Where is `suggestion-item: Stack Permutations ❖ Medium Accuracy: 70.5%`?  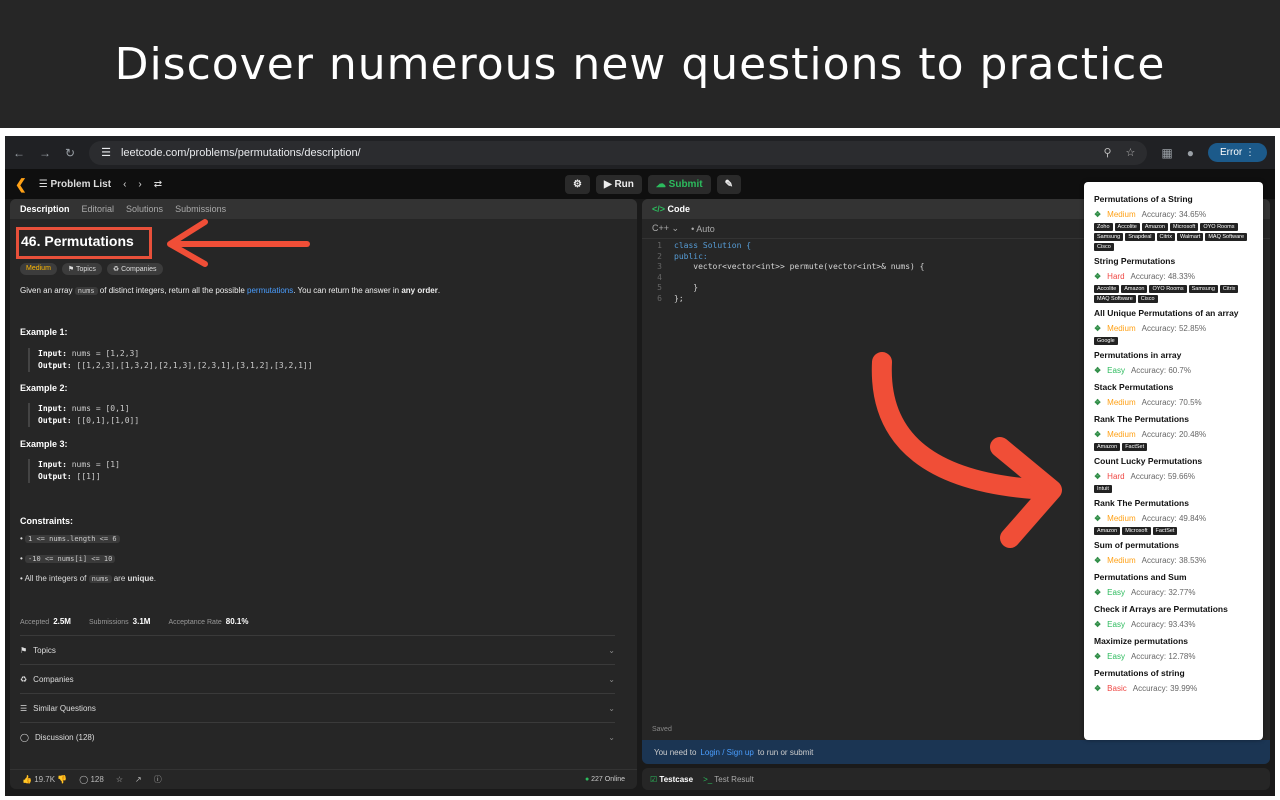 suggestion-item: Stack Permutations ❖ Medium Accuracy: 70.5% is located at coordinates (1173, 395).